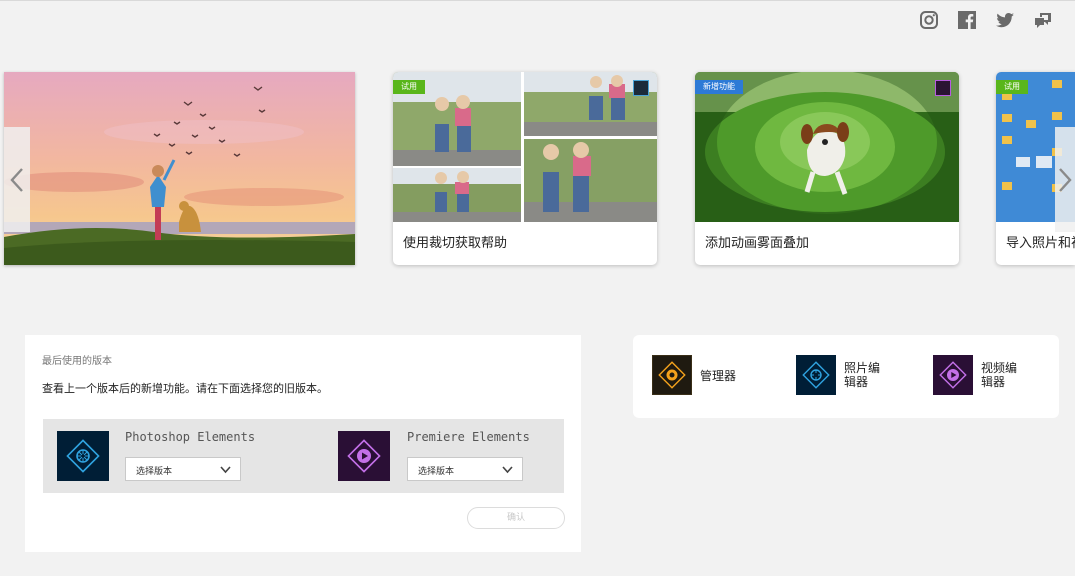 The image size is (1075, 576). I want to click on organizer-launch-button: 管理器, so click(712, 376).